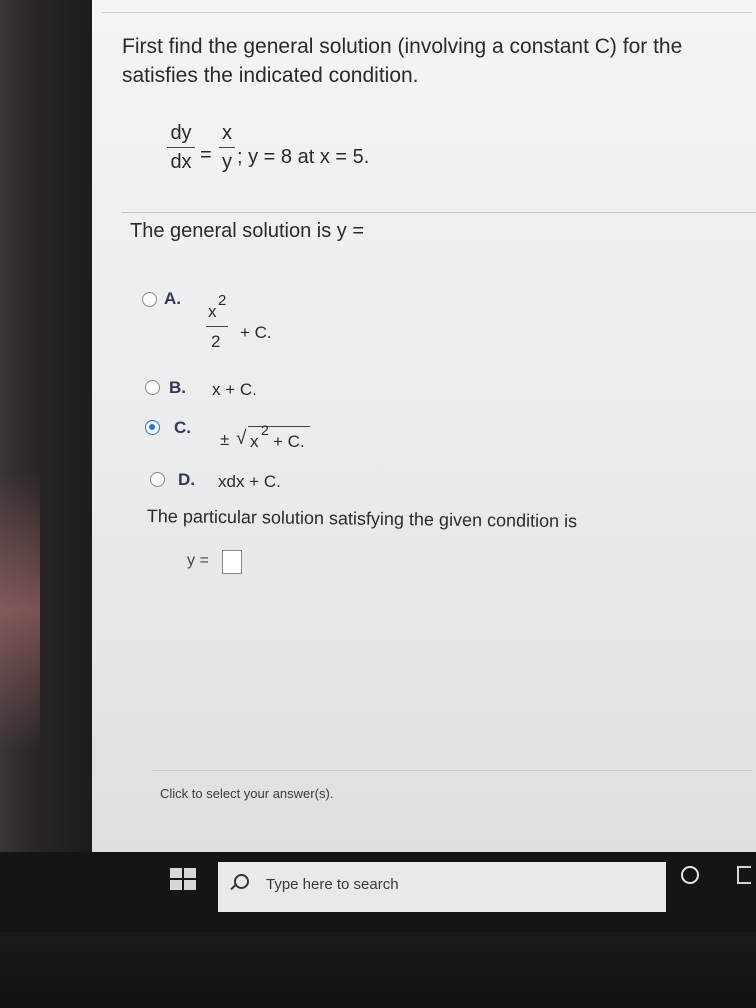 The height and width of the screenshot is (1008, 756). Describe the element at coordinates (177, 387) in the screenshot. I see `option-b-letter: B.` at that location.